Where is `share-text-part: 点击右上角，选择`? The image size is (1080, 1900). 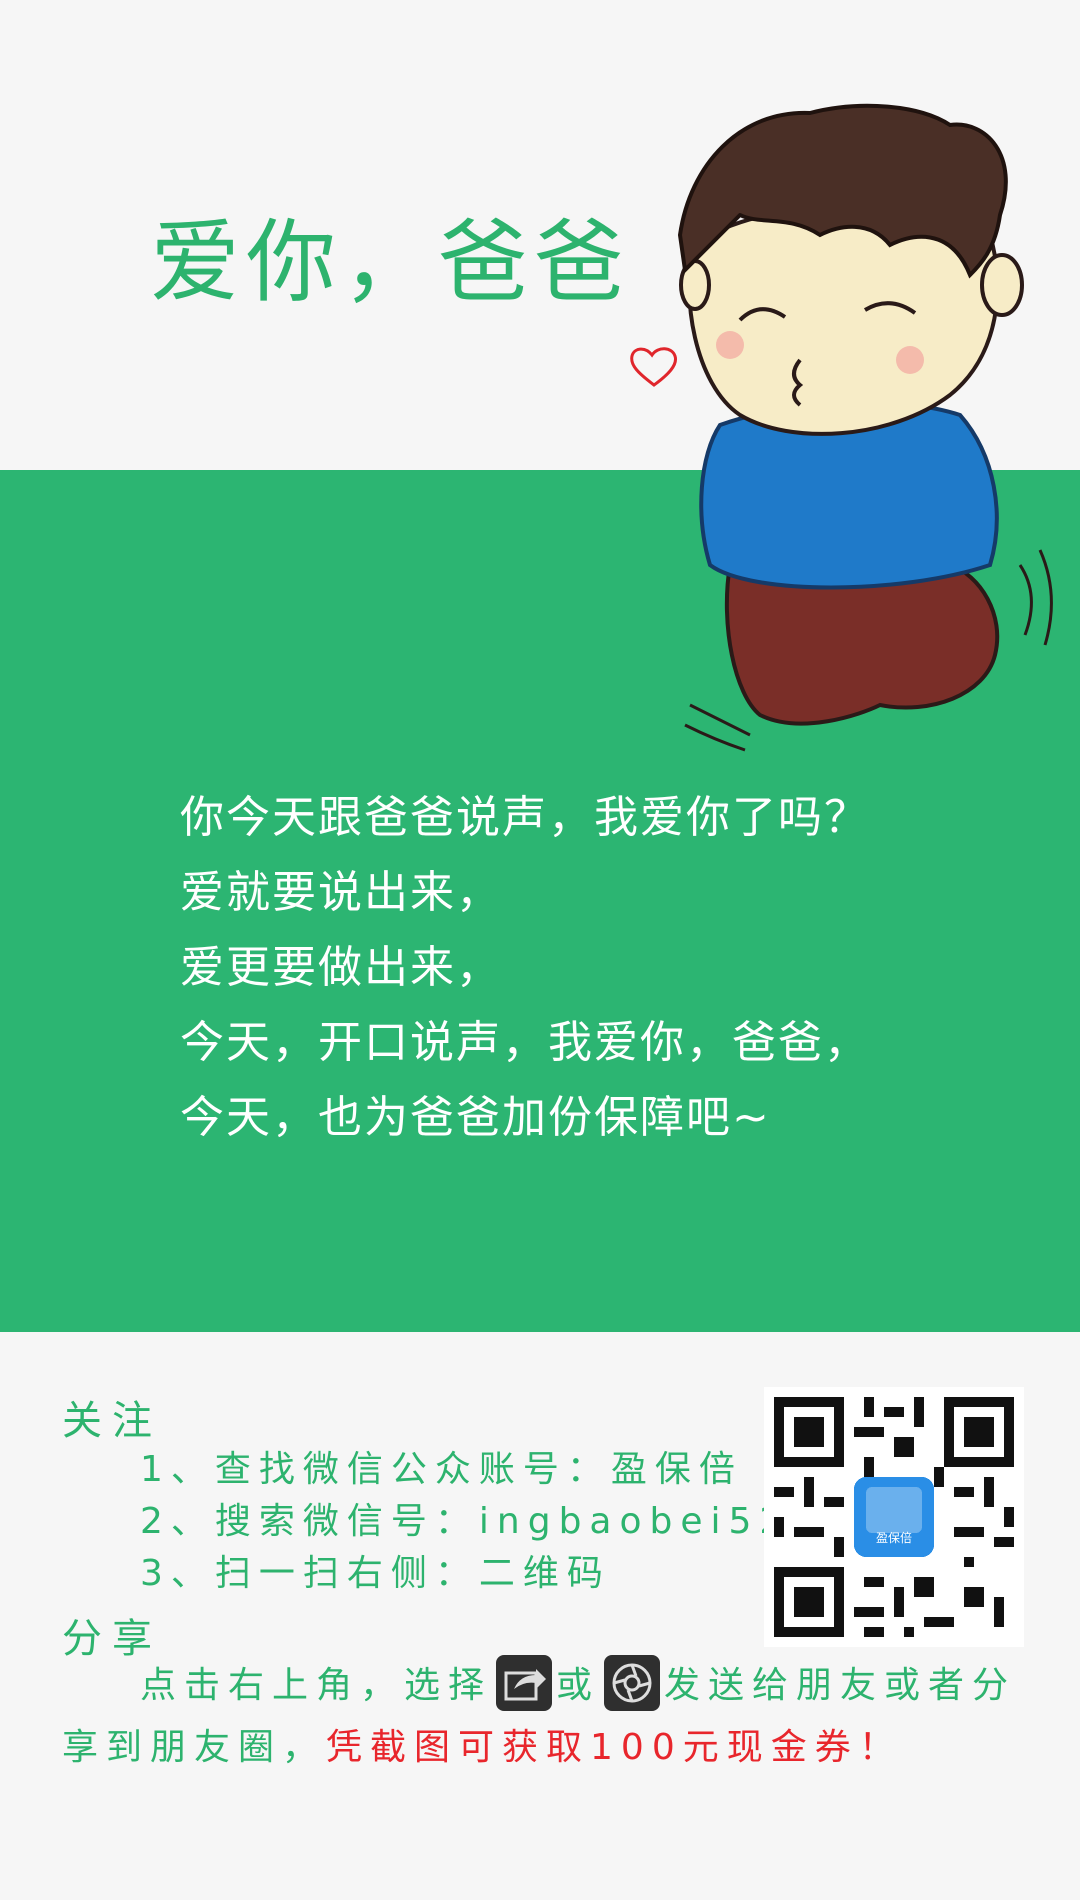 share-text-part: 点击右上角，选择 is located at coordinates (316, 1685).